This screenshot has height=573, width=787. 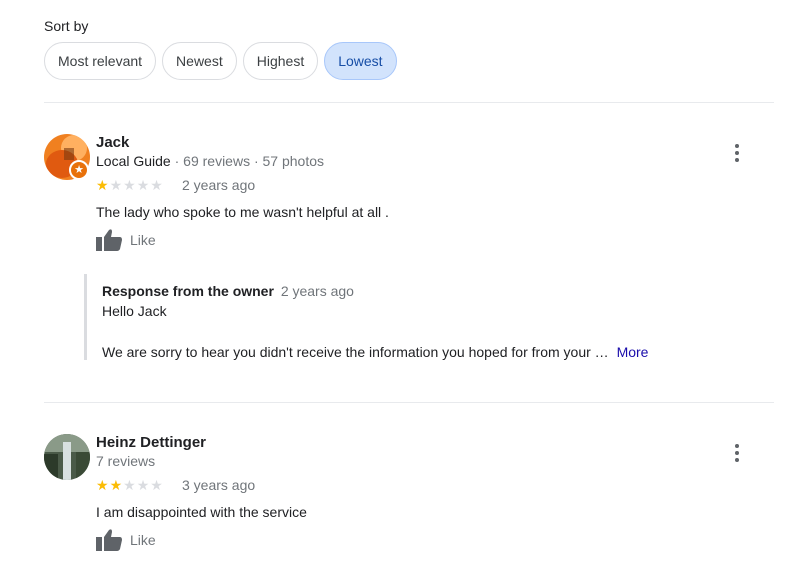 I want to click on review-date: 2 years ago, so click(x=219, y=185).